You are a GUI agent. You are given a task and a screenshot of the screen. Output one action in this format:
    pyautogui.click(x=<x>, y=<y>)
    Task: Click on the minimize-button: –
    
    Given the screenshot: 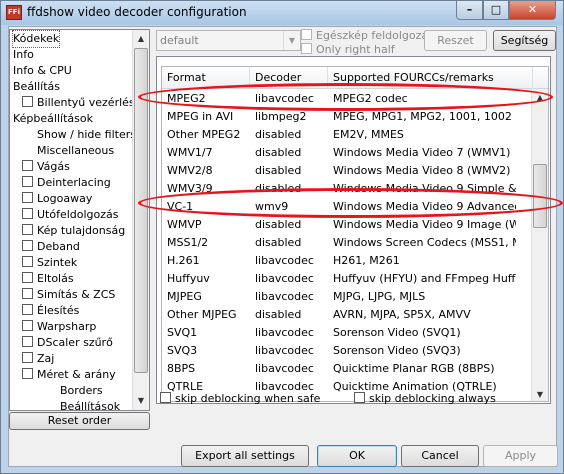 What is the action you would take?
    pyautogui.click(x=469, y=10)
    